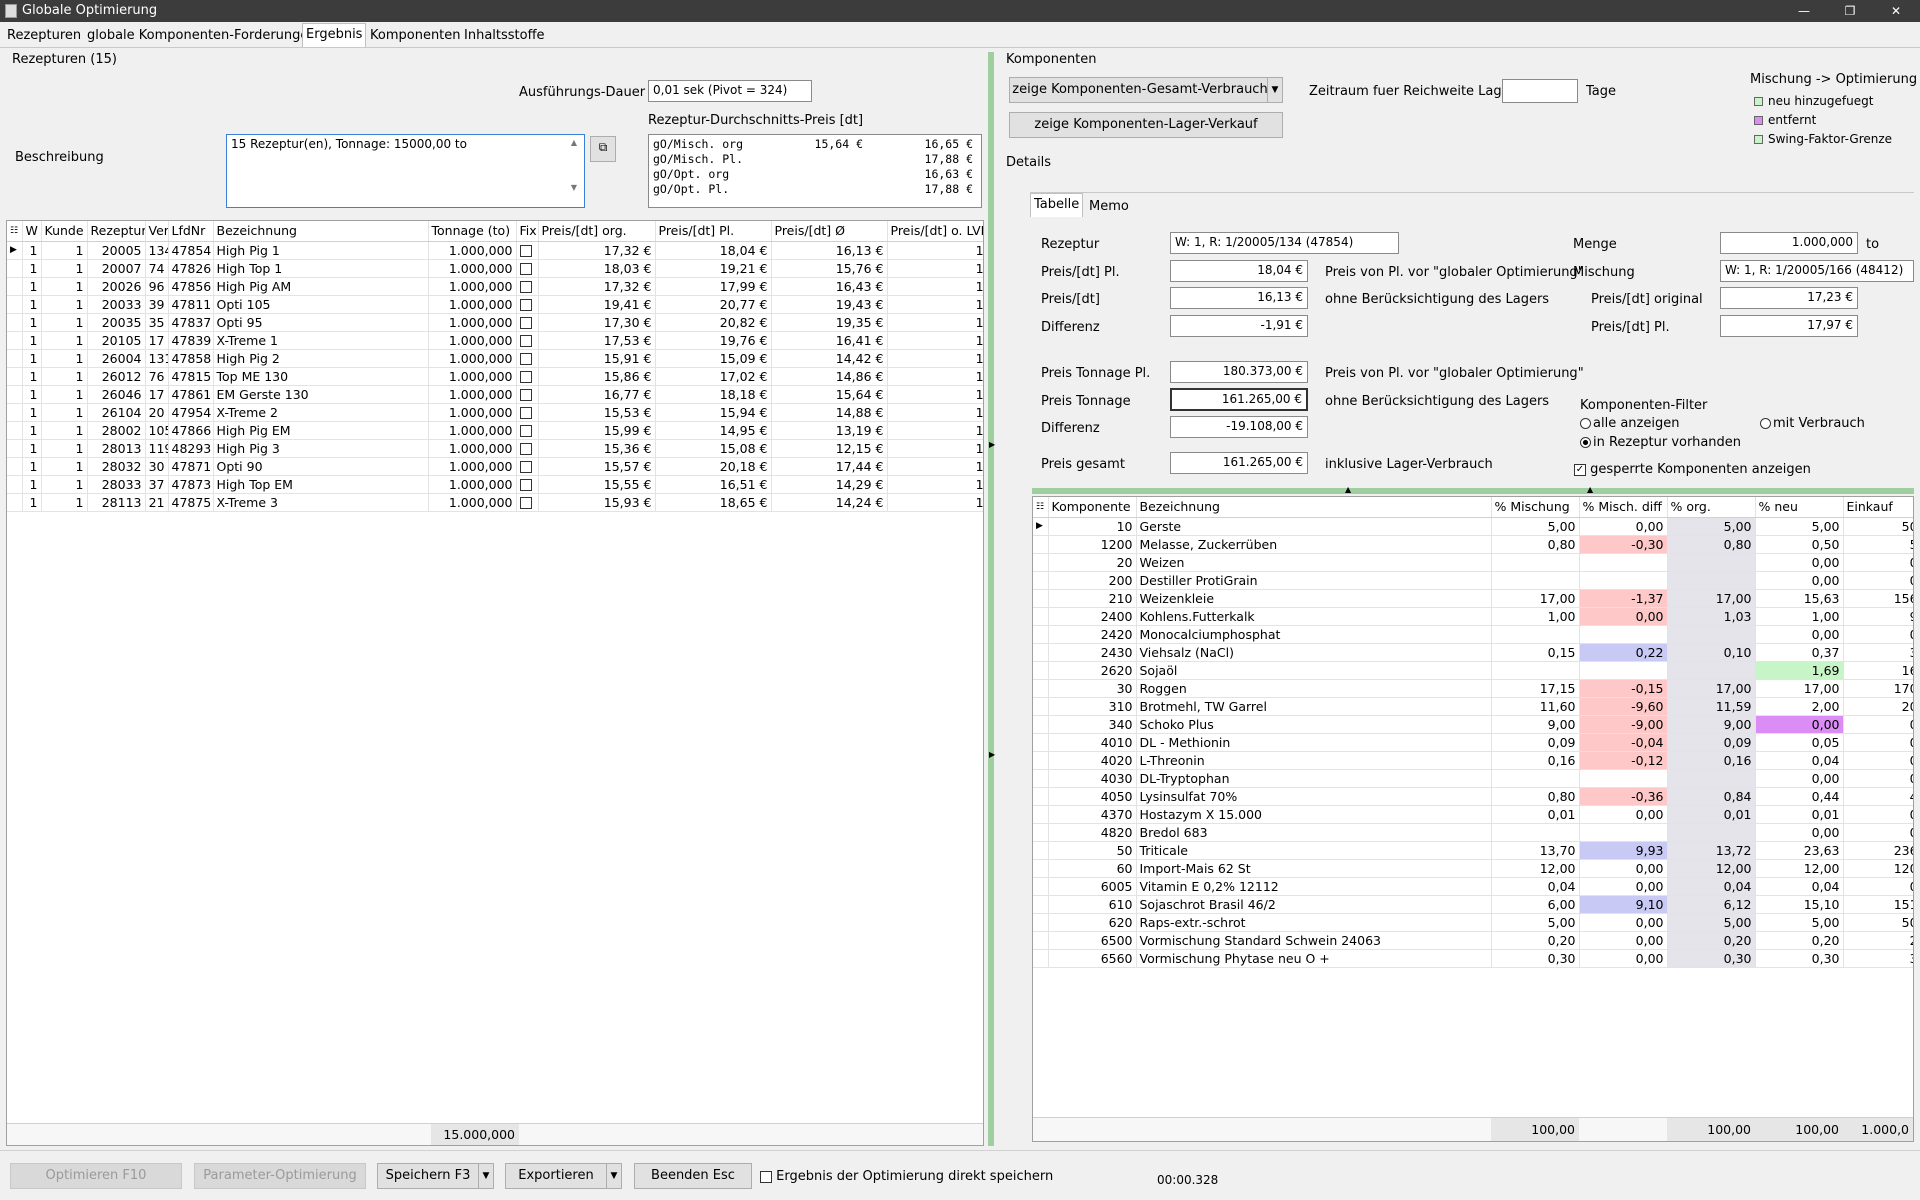  I want to click on description-field: 15 Rezeptur(en), Tonnage: 15000,00 to, so click(405, 171).